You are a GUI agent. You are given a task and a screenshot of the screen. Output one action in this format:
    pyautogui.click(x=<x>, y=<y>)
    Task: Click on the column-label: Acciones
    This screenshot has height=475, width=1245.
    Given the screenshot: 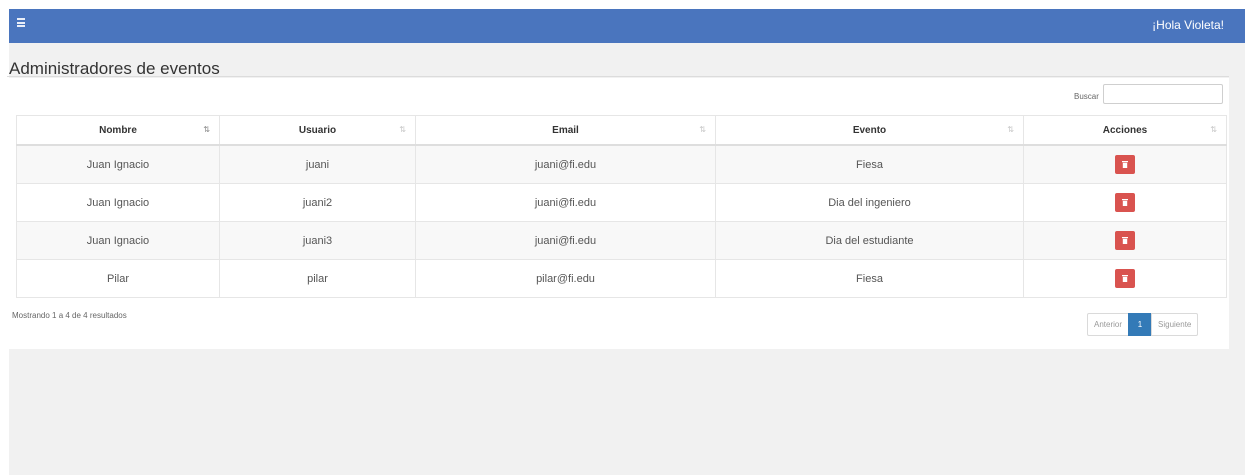 What is the action you would take?
    pyautogui.click(x=1125, y=130)
    